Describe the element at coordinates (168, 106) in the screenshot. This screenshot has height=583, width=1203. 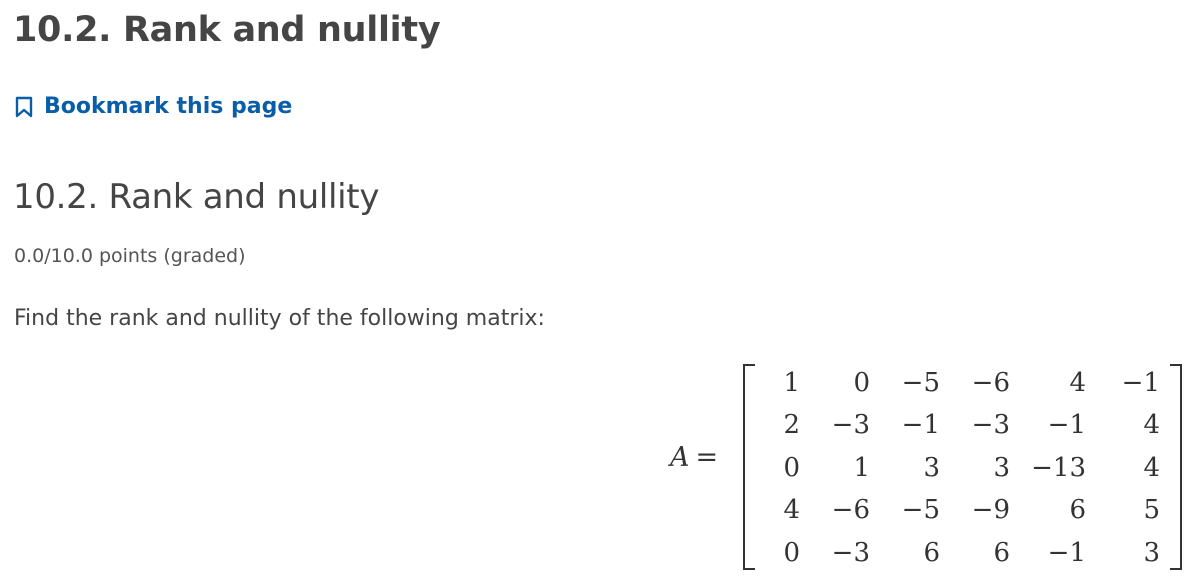
I see `bookmark-label: Bookmark this page` at that location.